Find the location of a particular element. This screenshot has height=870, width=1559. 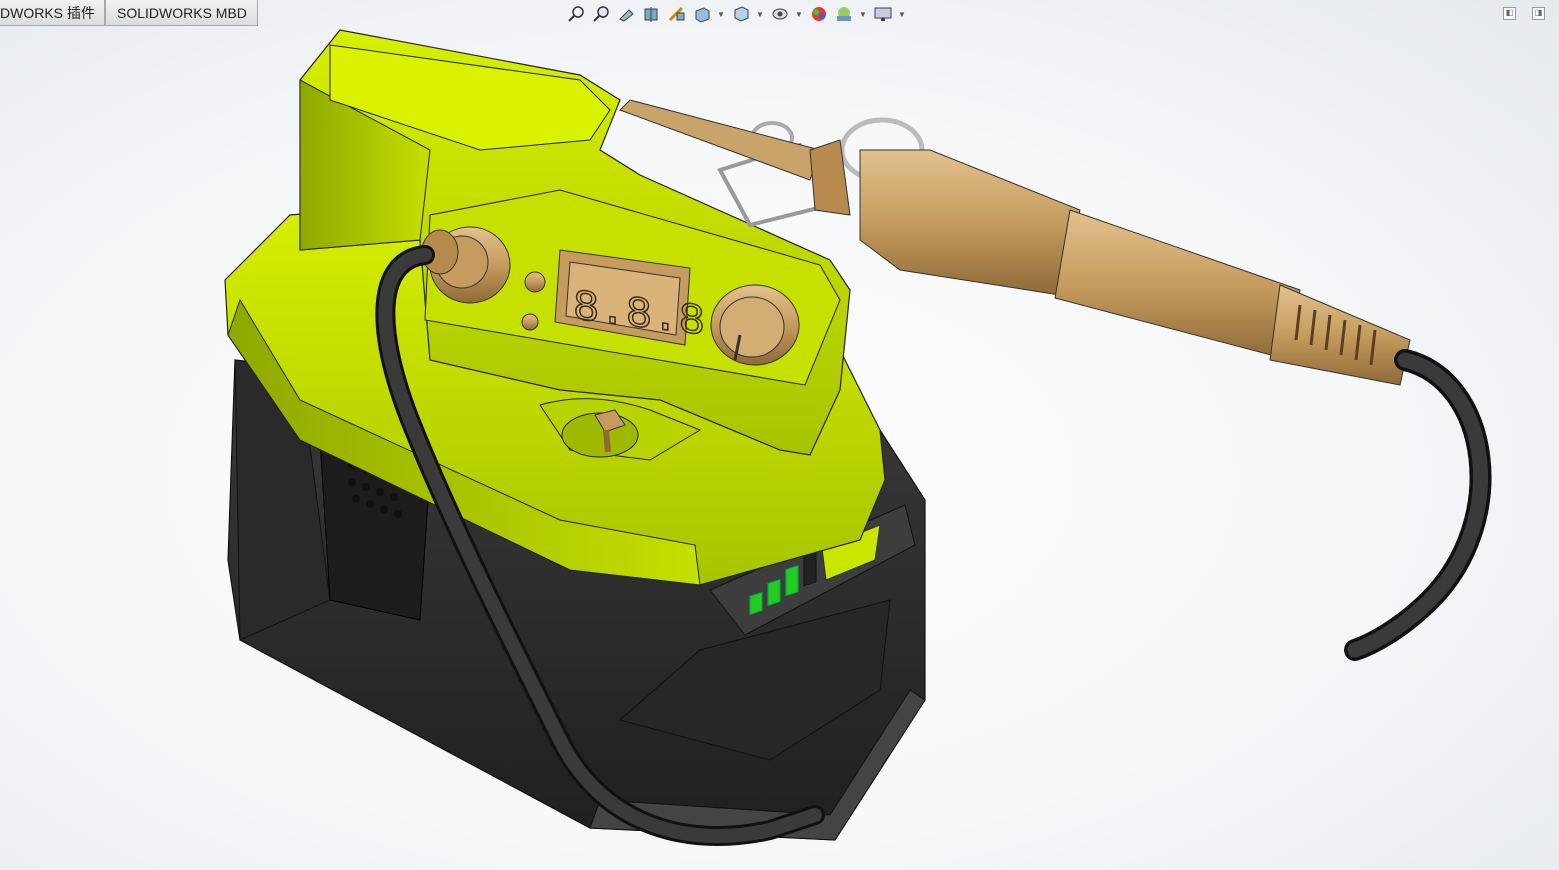

hide-show-items-icon is located at coordinates (780, 14).